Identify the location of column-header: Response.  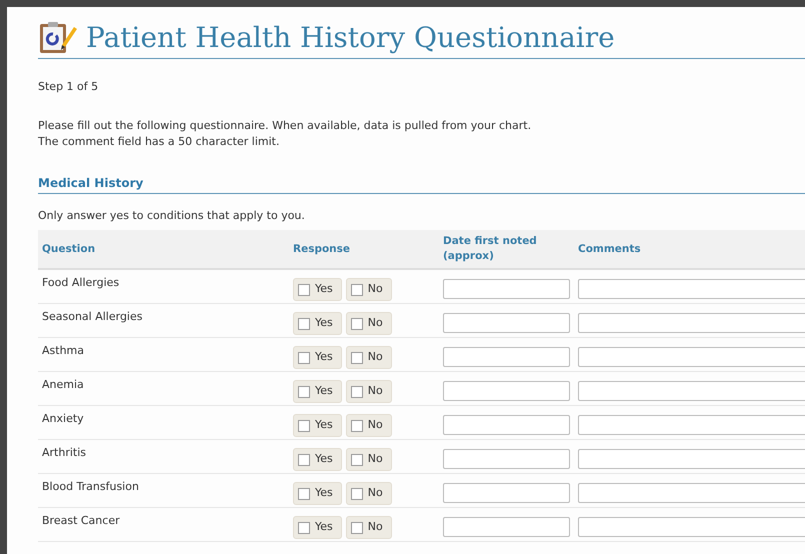
(321, 249).